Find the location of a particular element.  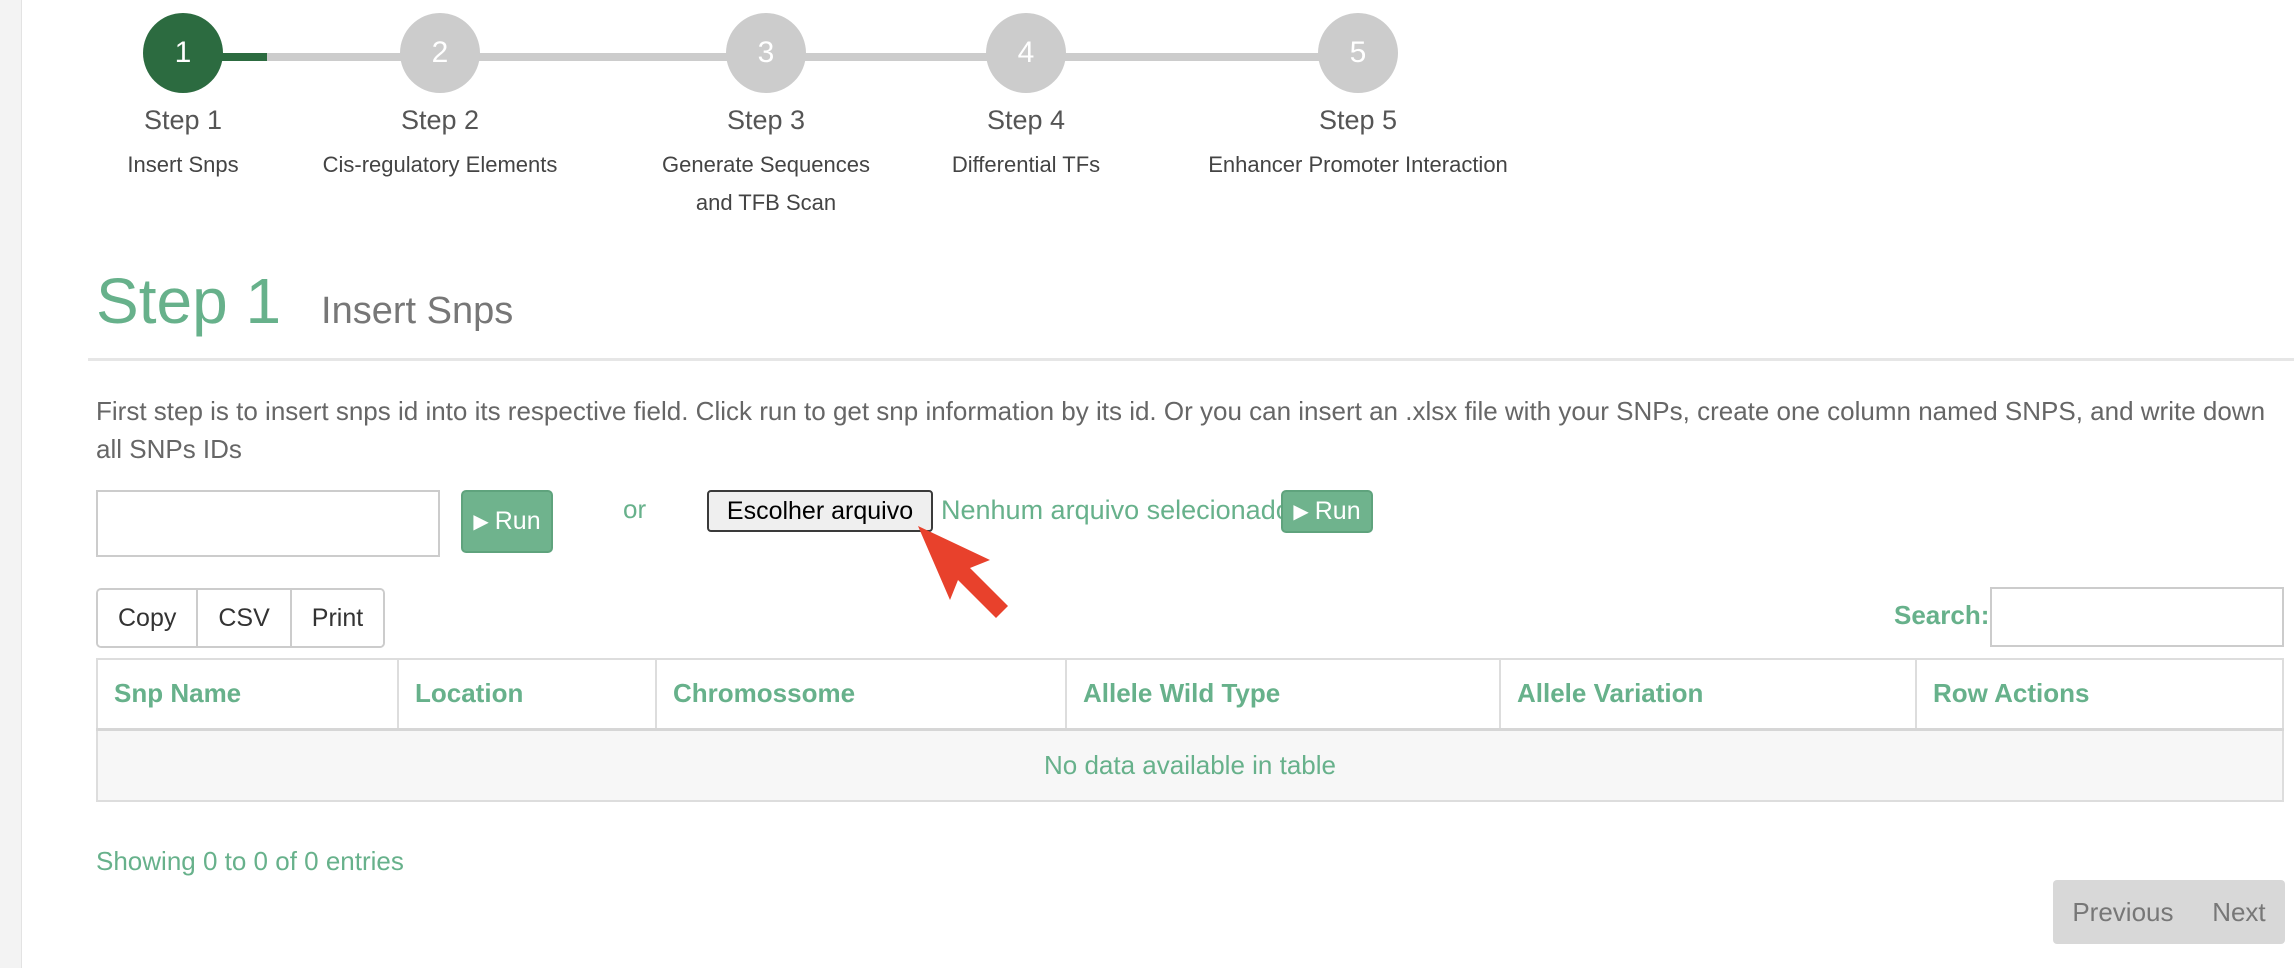

run-button: ▶ Run is located at coordinates (507, 521).